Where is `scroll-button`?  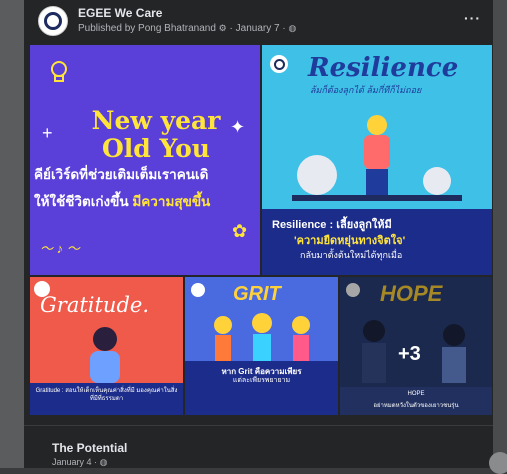
scroll-button is located at coordinates (498, 463).